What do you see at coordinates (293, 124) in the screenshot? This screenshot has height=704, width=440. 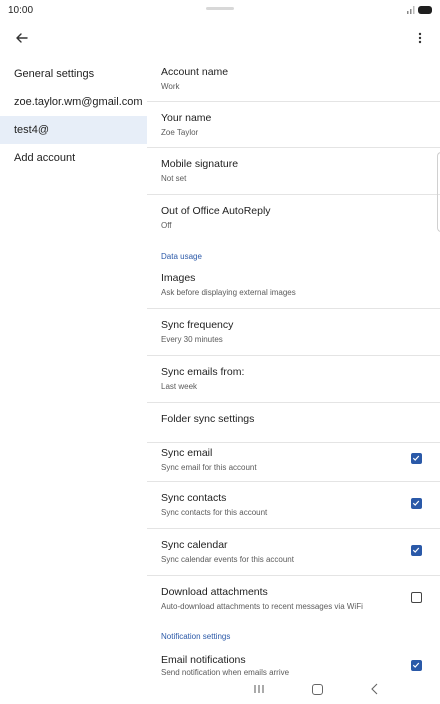 I see `your-name-setting: Your name Zoe Taylor` at bounding box center [293, 124].